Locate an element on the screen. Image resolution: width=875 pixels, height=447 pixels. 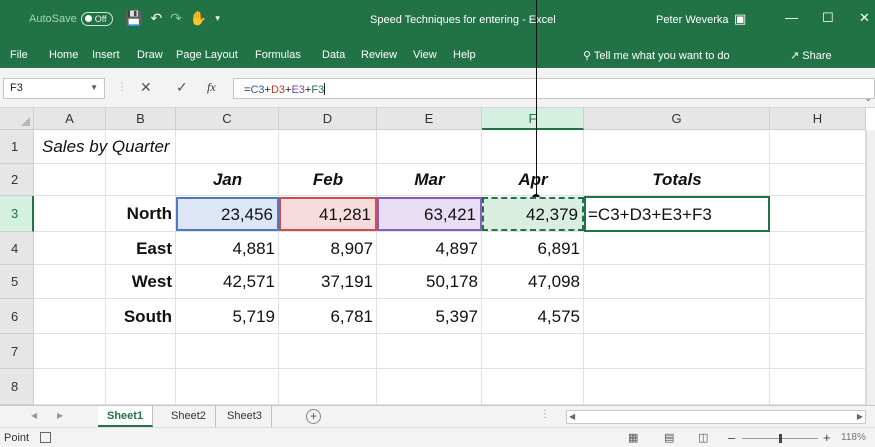
zoom-in-icon: + is located at coordinates (827, 437).